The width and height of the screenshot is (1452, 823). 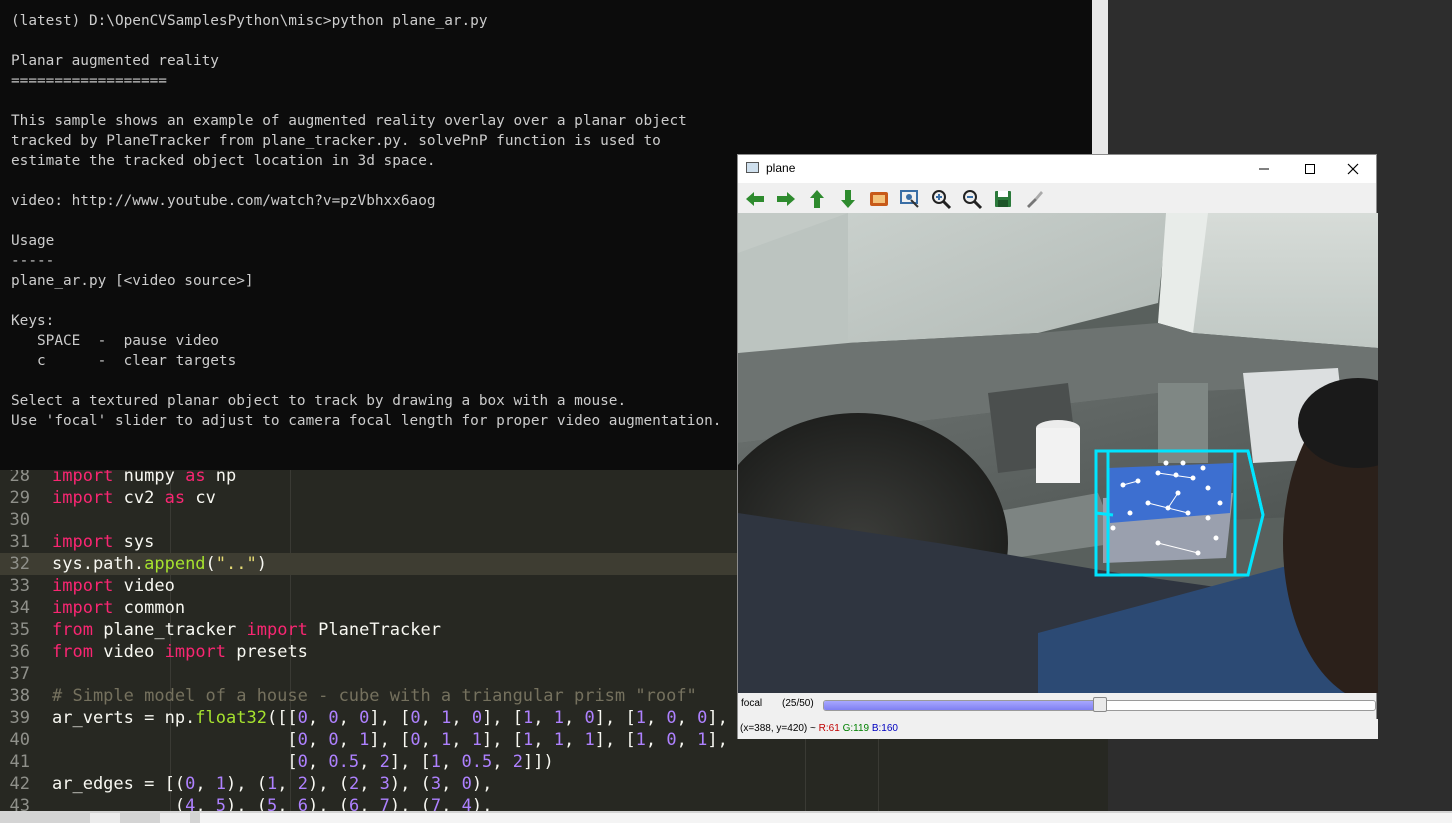 I want to click on line-number: 30, so click(x=19, y=520).